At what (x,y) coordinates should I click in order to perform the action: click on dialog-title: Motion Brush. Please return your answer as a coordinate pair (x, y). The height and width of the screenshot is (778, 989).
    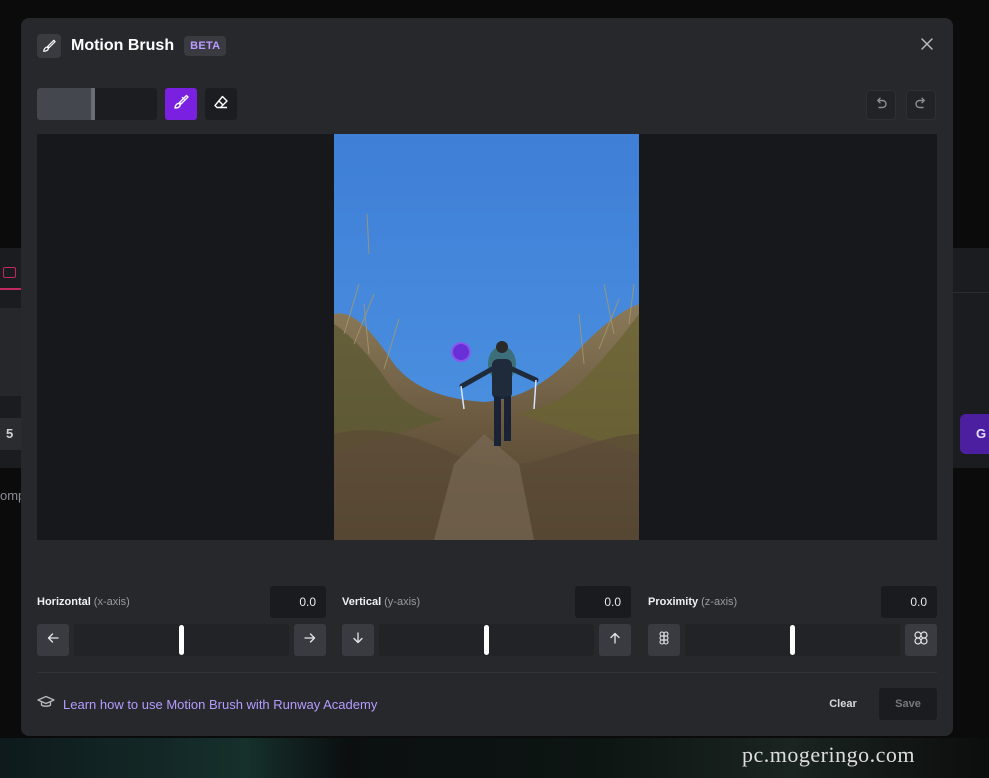
    Looking at the image, I should click on (123, 45).